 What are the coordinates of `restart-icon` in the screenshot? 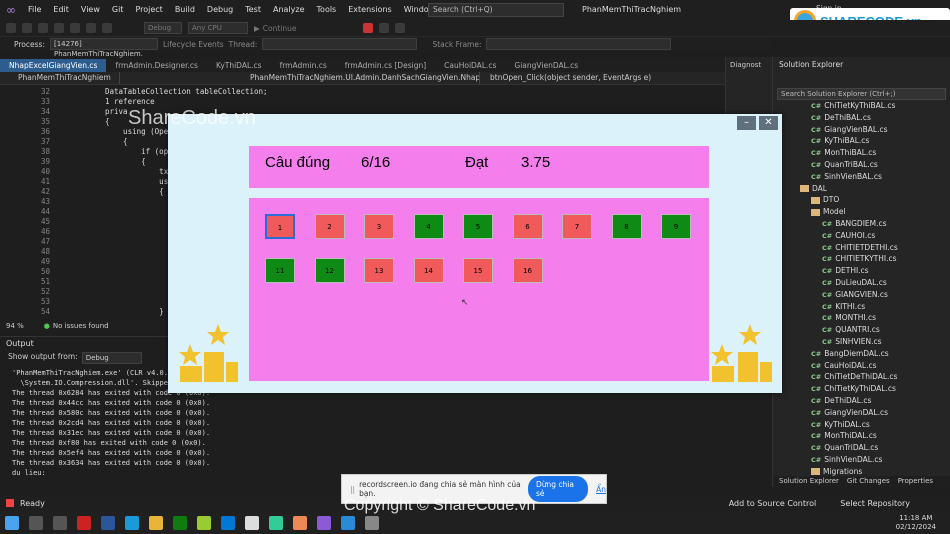 It's located at (399, 28).